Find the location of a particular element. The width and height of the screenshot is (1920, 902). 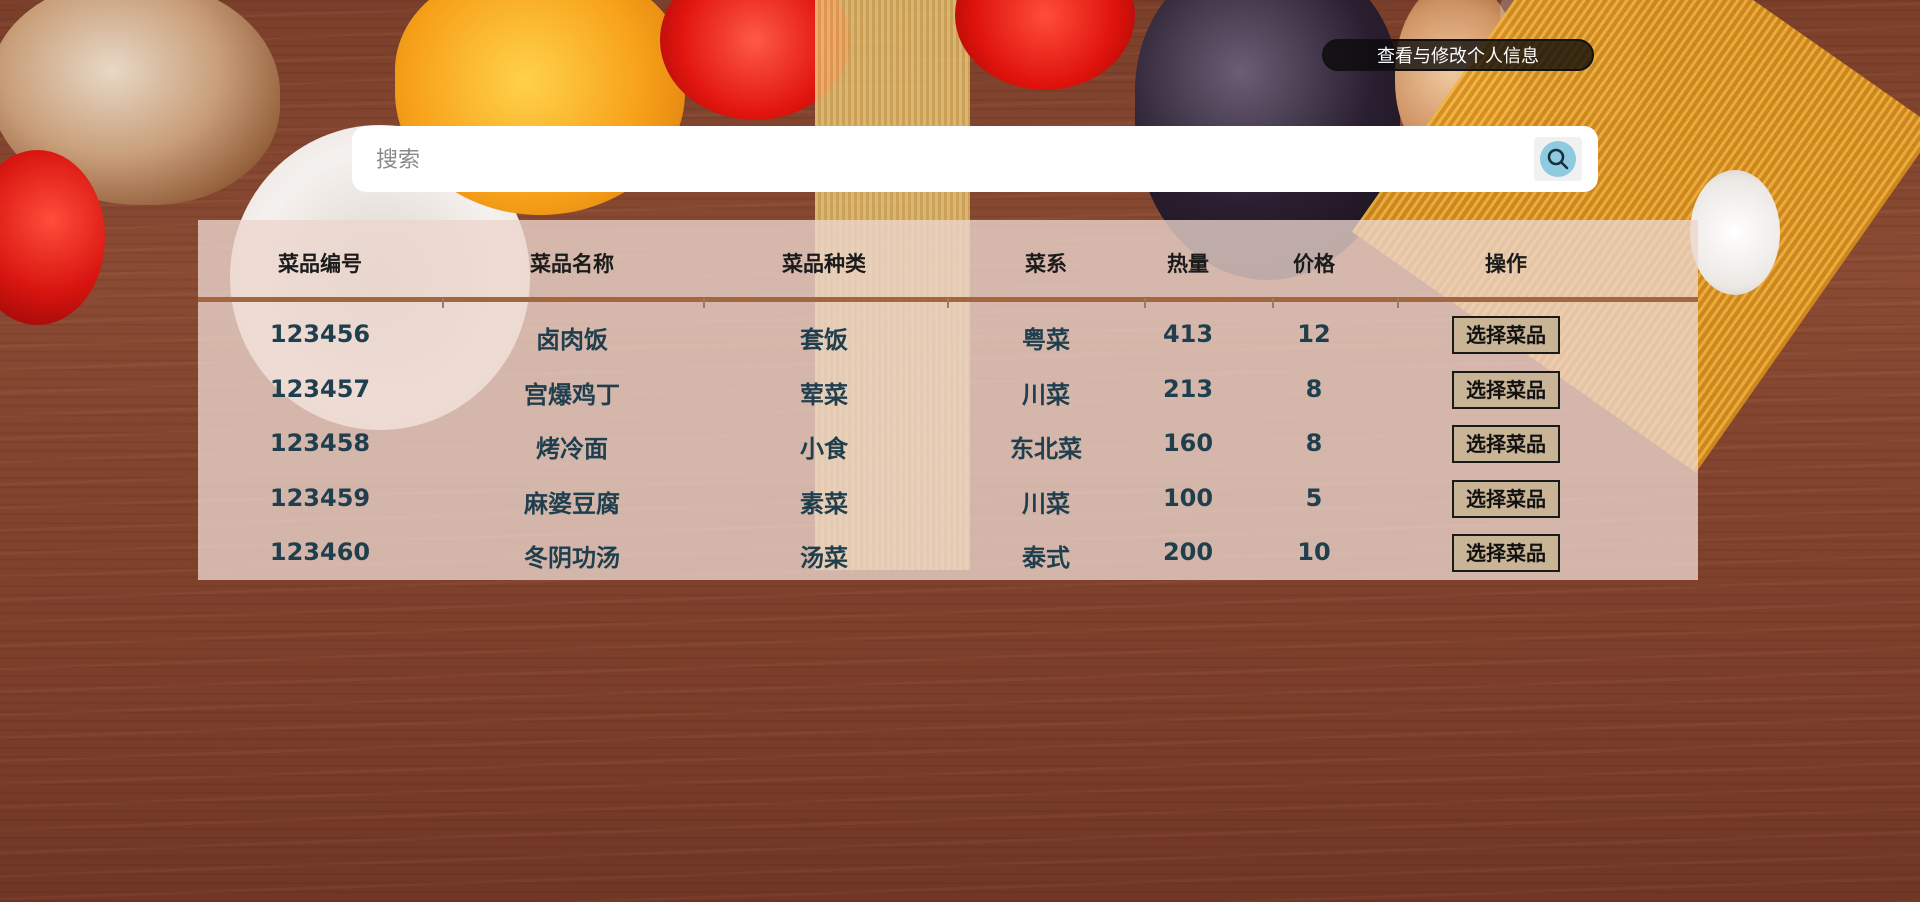

cell-dish-name: 卤肉饭 is located at coordinates (572, 340).